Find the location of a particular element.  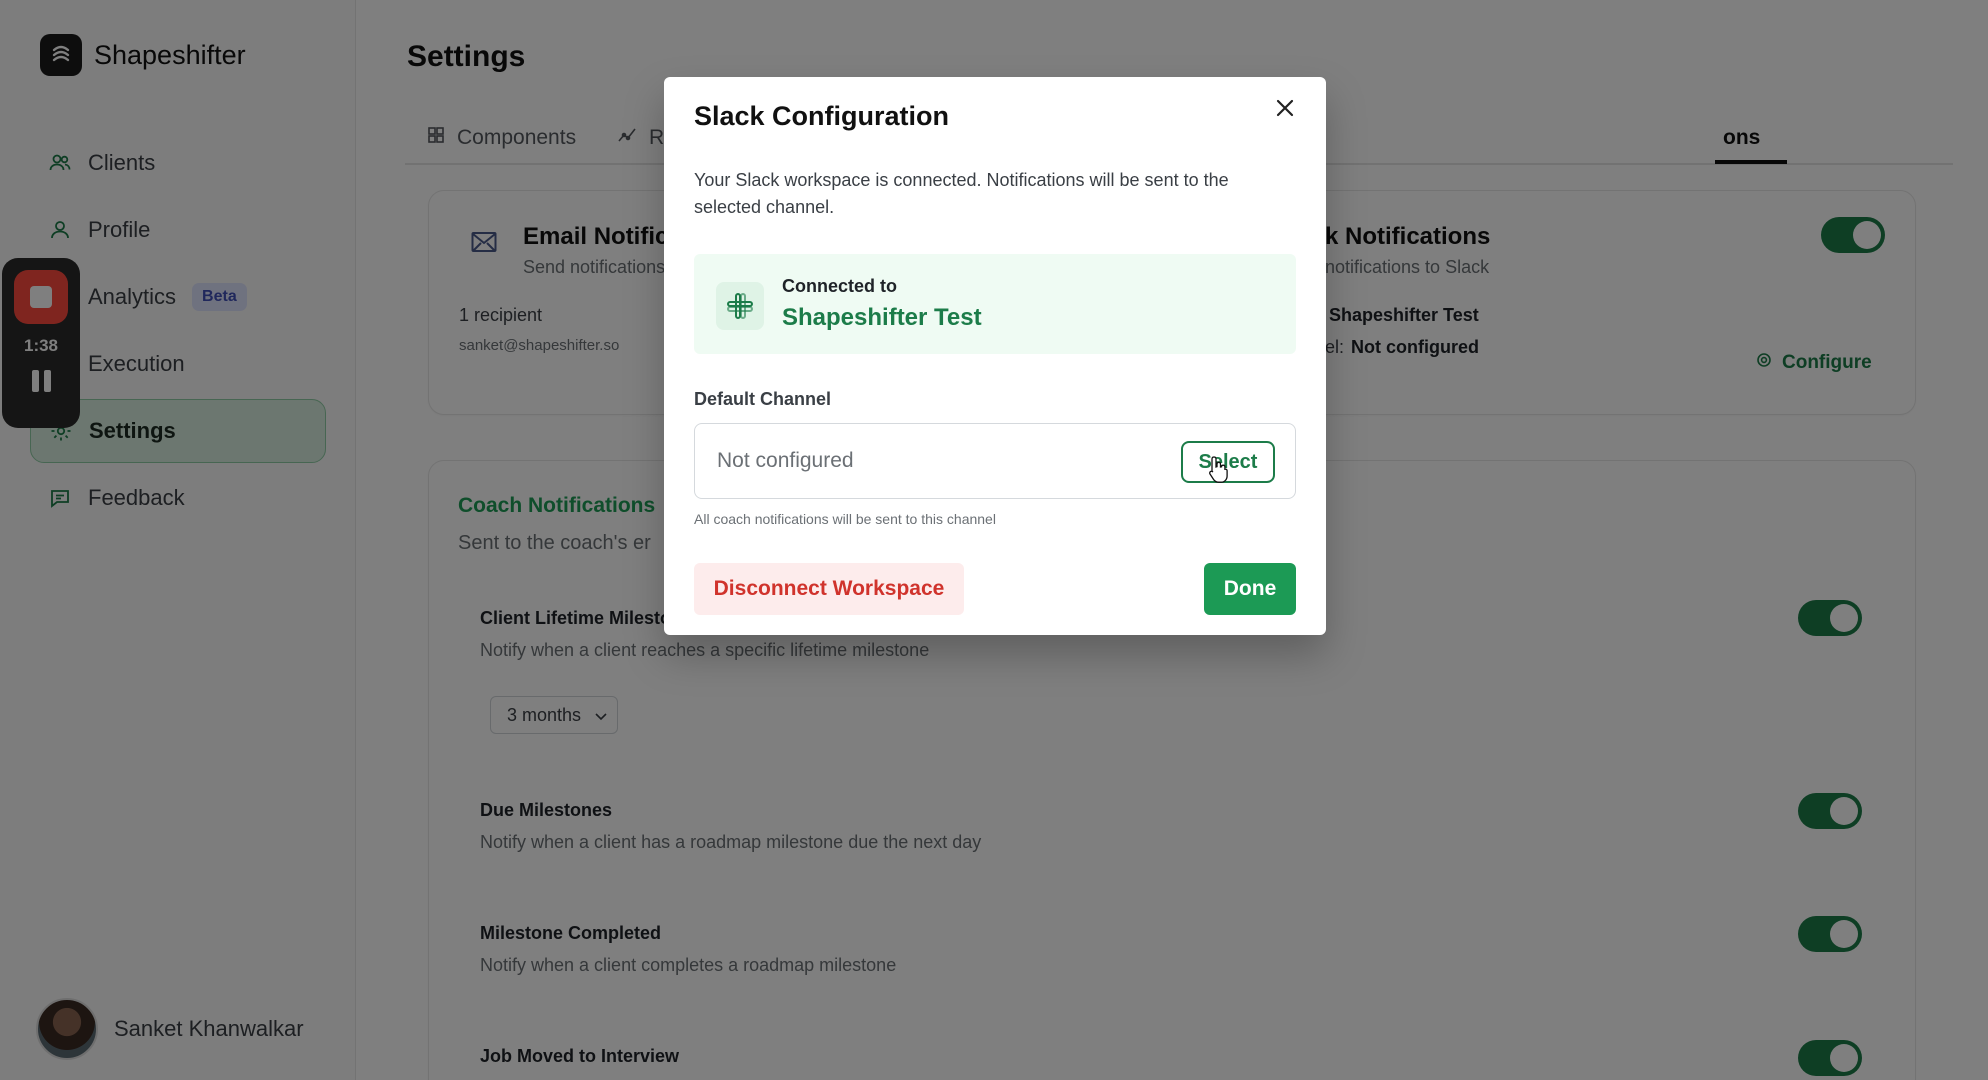

connected-workspace-panel: Connected to Shapeshifter Test is located at coordinates (995, 304).